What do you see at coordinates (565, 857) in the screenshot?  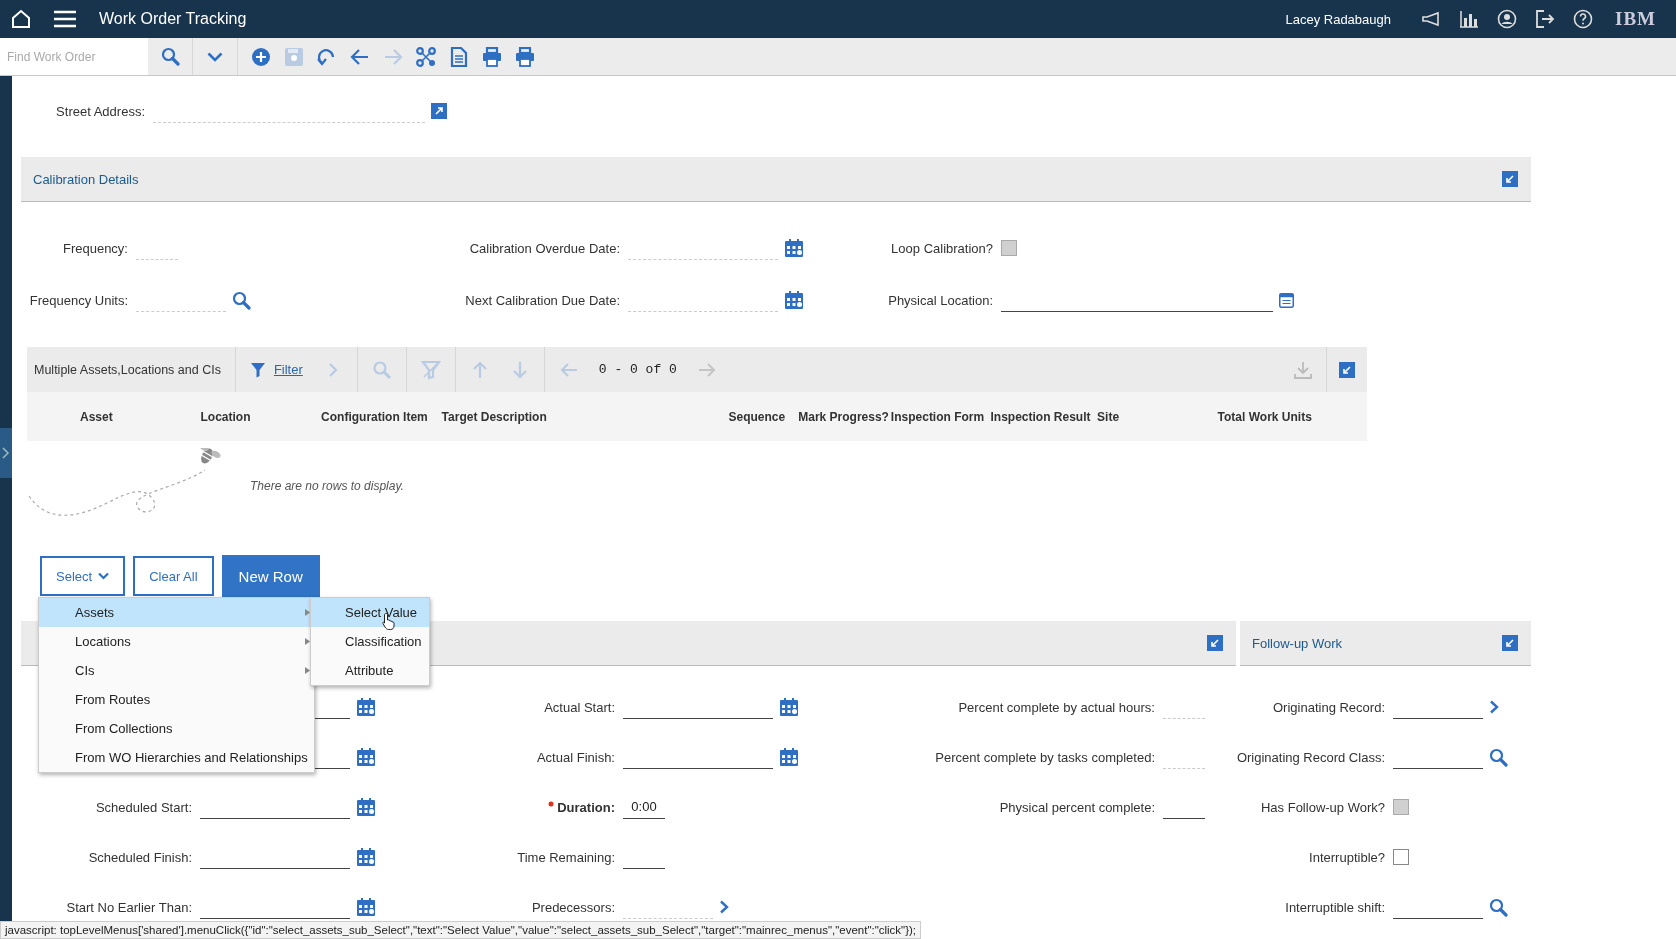 I see `field-label: Time Remaining:` at bounding box center [565, 857].